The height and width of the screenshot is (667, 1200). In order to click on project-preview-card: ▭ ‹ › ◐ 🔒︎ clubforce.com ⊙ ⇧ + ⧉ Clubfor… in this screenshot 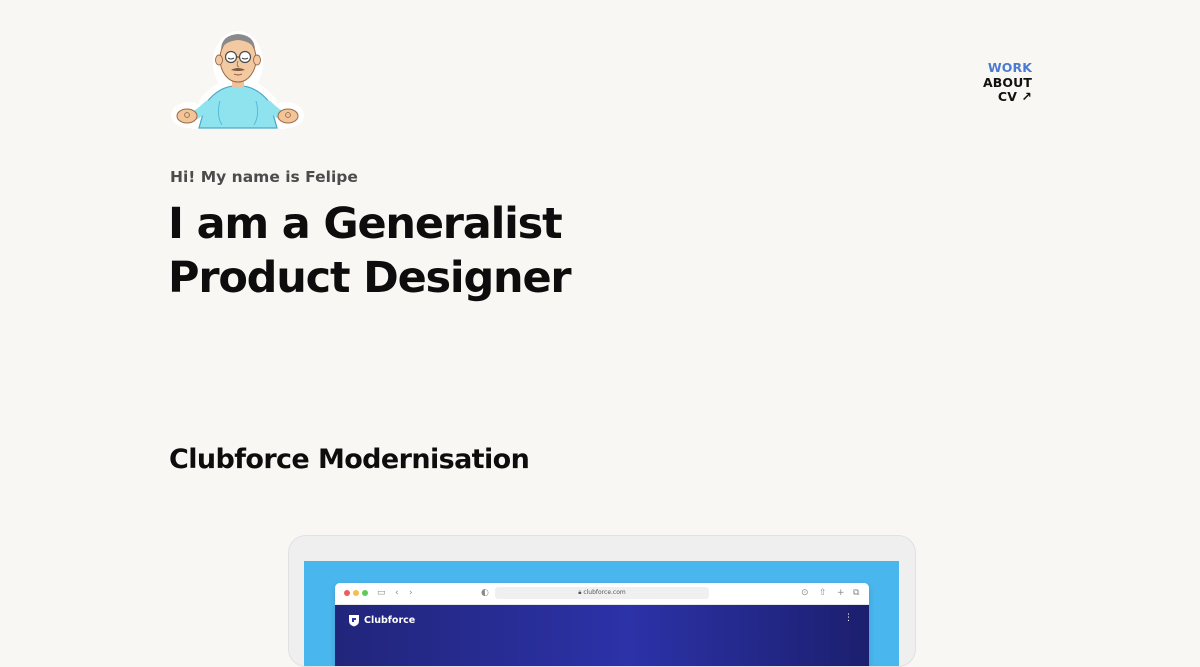, I will do `click(602, 601)`.